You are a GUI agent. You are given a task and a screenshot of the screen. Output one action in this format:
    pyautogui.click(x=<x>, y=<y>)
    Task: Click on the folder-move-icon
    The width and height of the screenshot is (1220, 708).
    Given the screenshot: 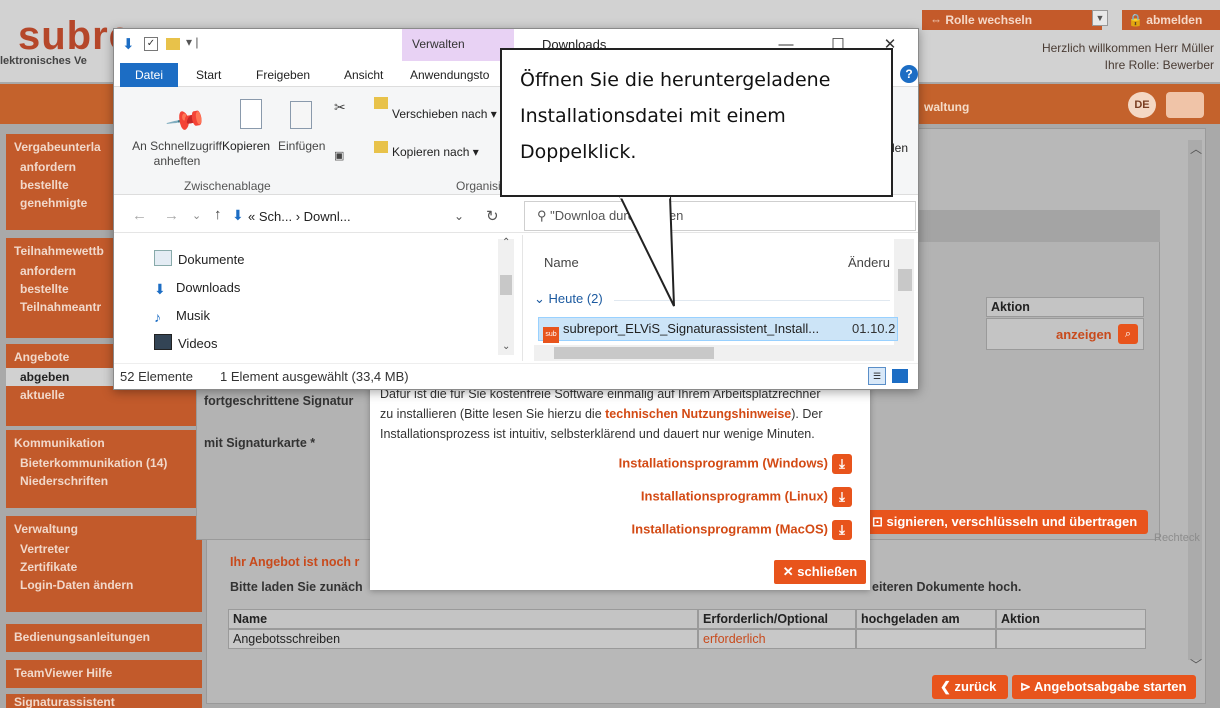 What is the action you would take?
    pyautogui.click(x=381, y=103)
    